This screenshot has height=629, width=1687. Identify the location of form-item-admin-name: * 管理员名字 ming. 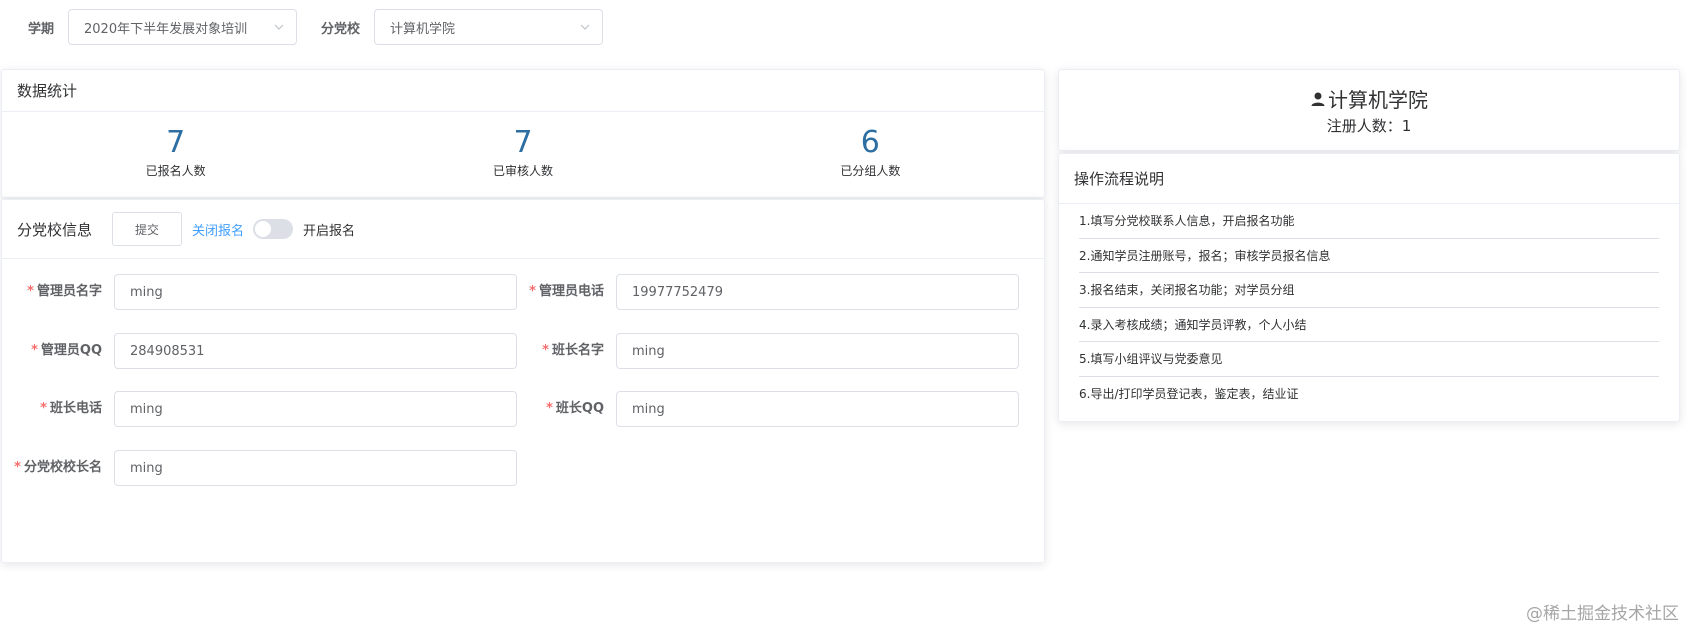
(265, 292).